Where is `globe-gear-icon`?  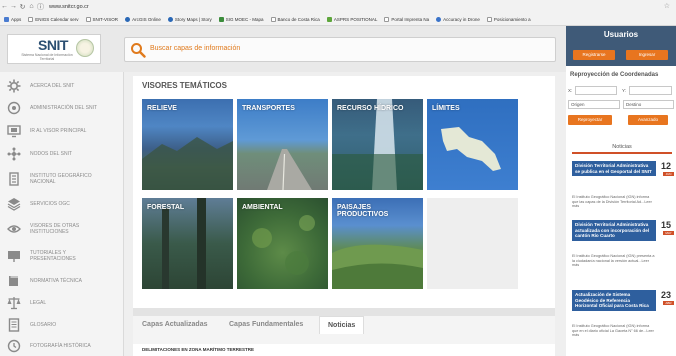
globe-gear-icon is located at coordinates (14, 108).